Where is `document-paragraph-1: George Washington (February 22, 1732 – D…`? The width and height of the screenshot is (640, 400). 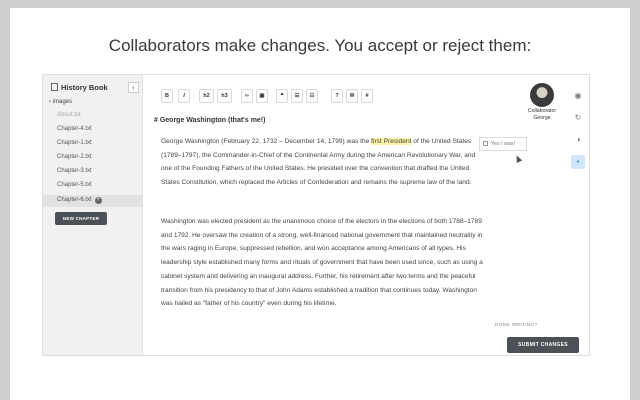 document-paragraph-1: George Washington (February 22, 1732 – D… is located at coordinates (323, 162).